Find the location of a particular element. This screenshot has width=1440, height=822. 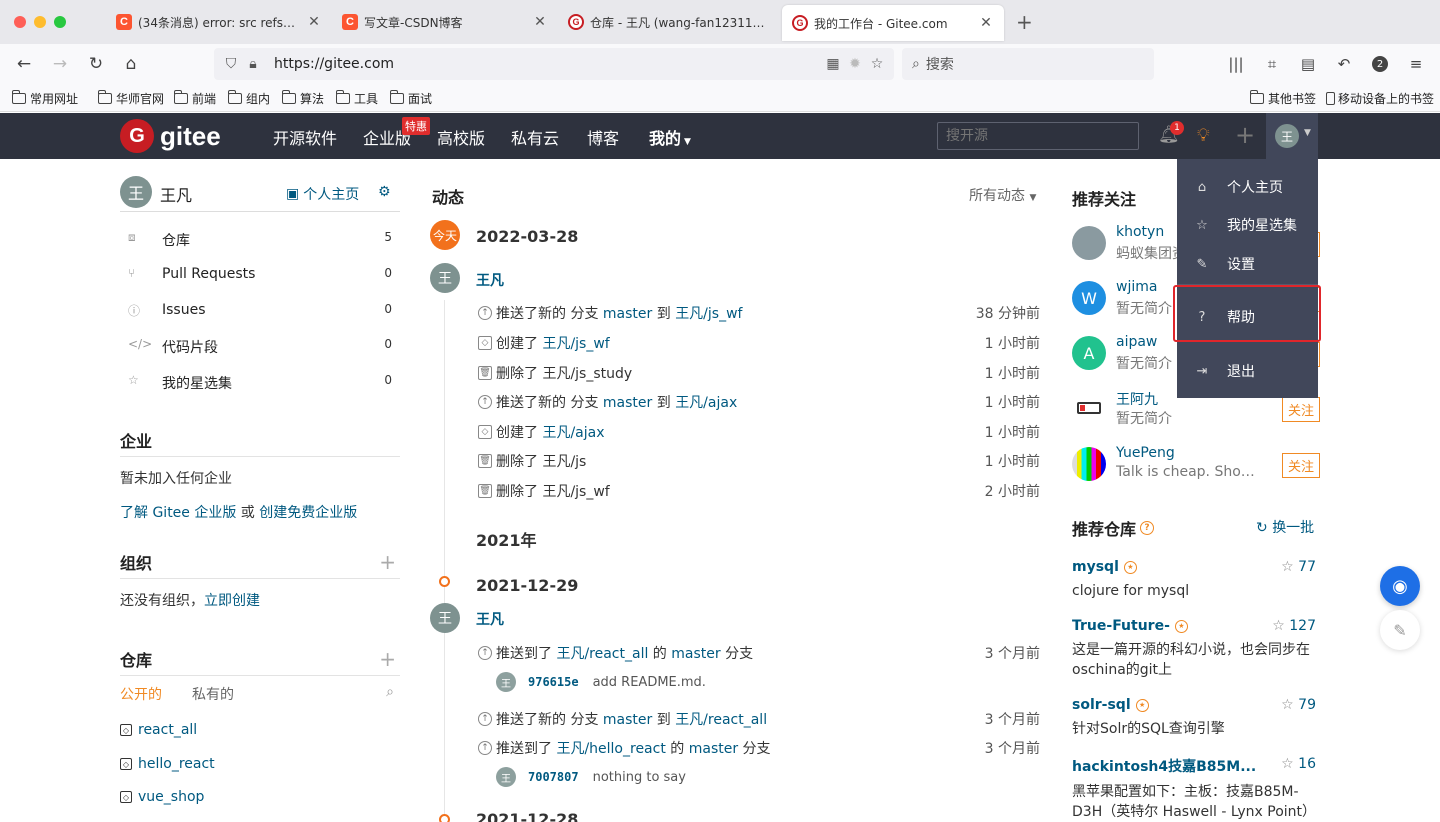

test-pattern-avatar-icon is located at coordinates (1089, 464).